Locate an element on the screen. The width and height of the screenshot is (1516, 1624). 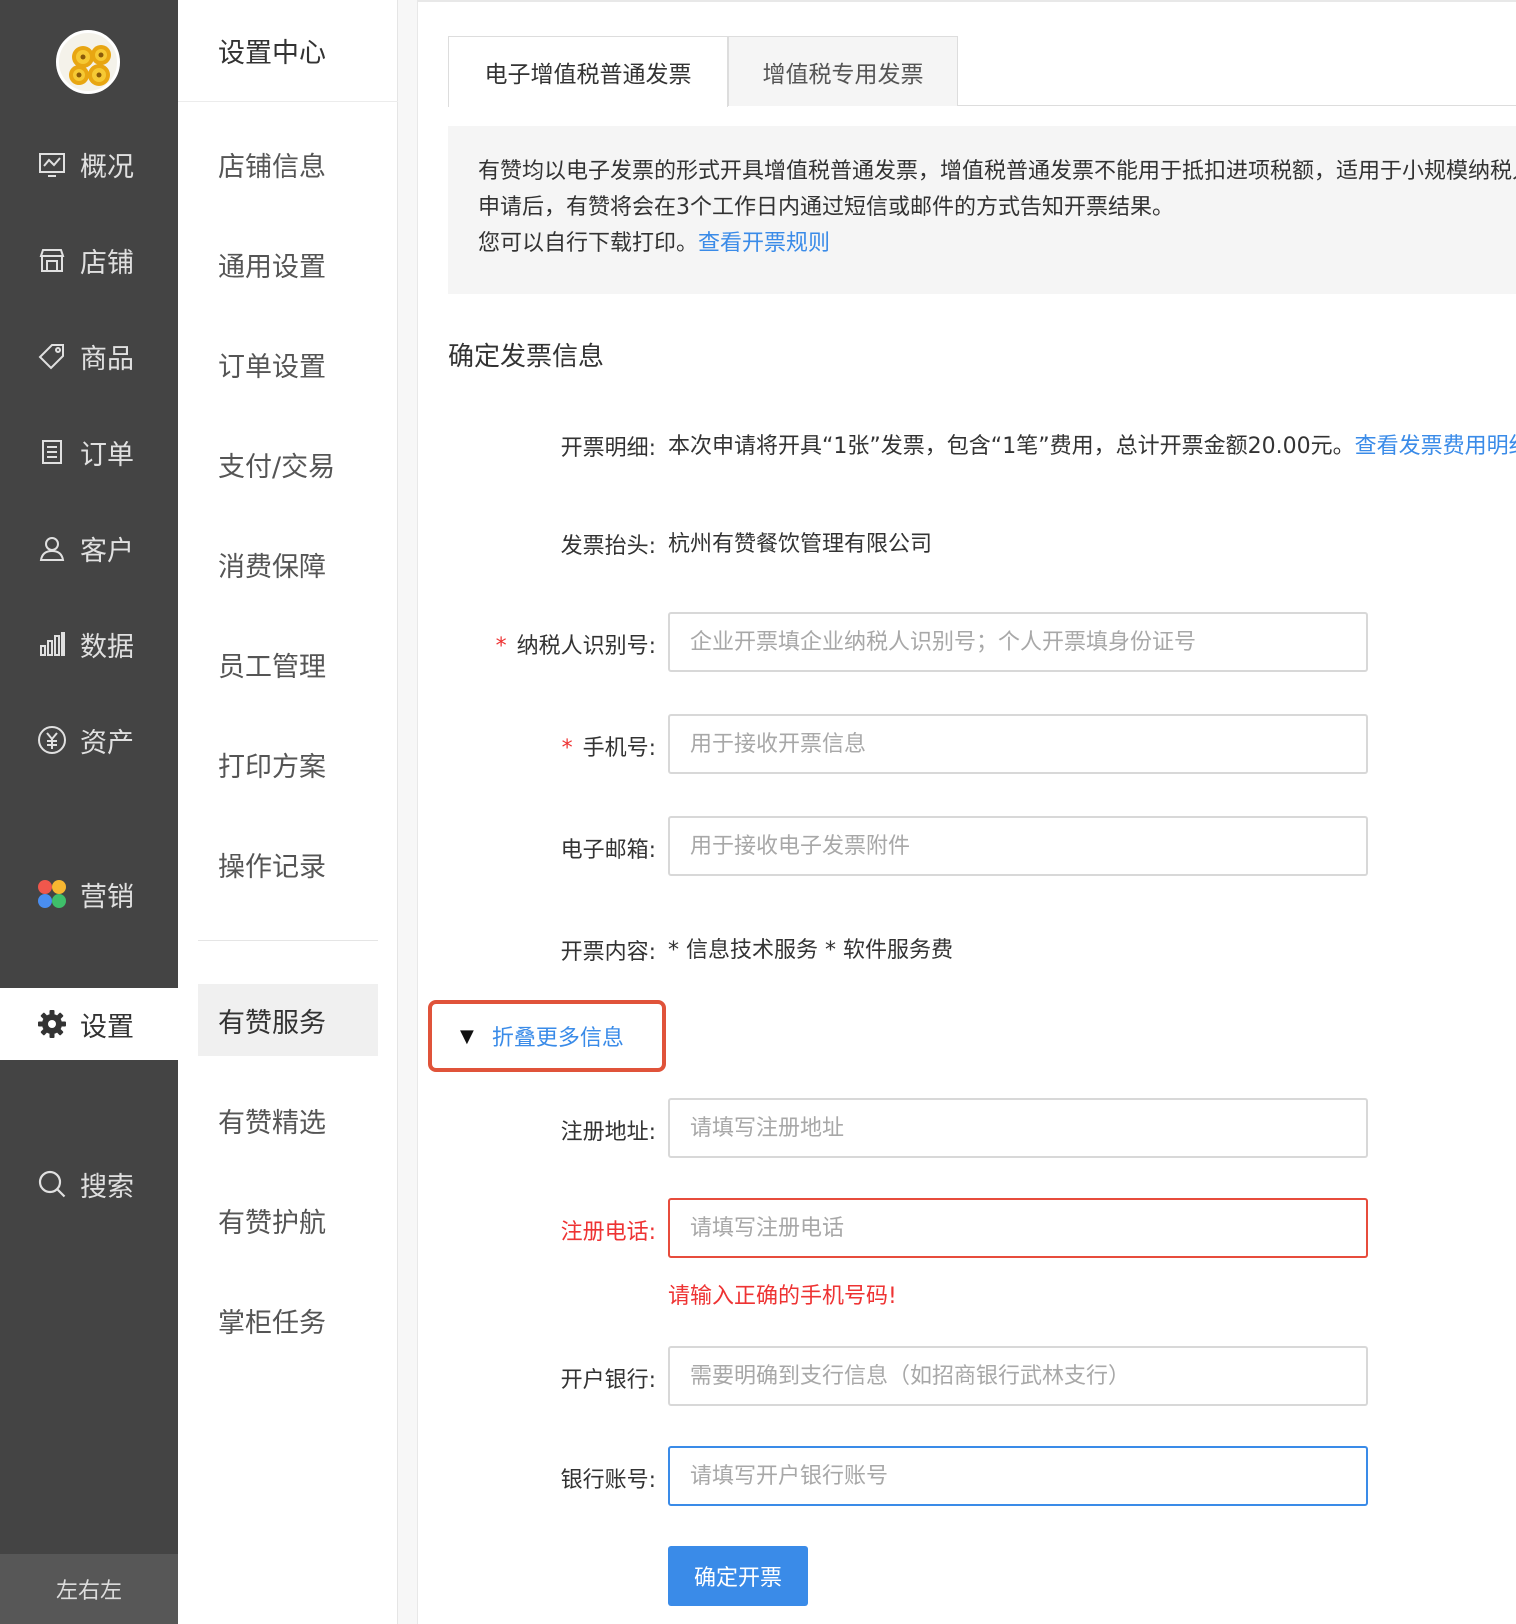
sidebar-item-consumer-protection: 消费保障 is located at coordinates (288, 564).